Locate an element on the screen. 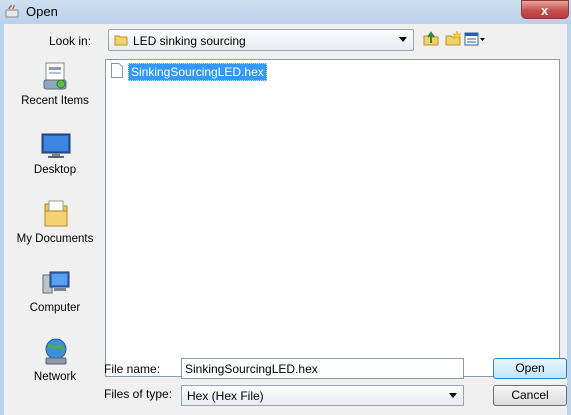 This screenshot has height=415, width=571. close-icon: x is located at coordinates (545, 10).